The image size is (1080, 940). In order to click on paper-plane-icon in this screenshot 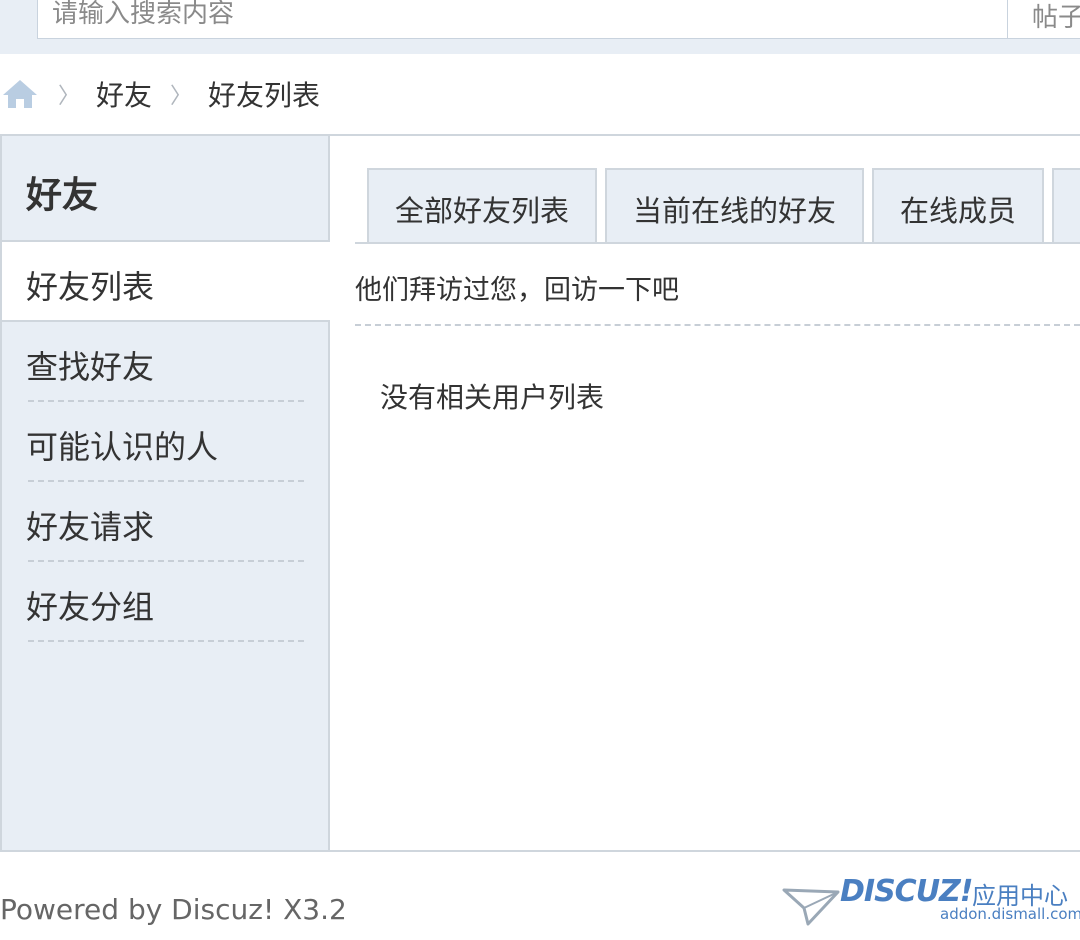, I will do `click(811, 907)`.